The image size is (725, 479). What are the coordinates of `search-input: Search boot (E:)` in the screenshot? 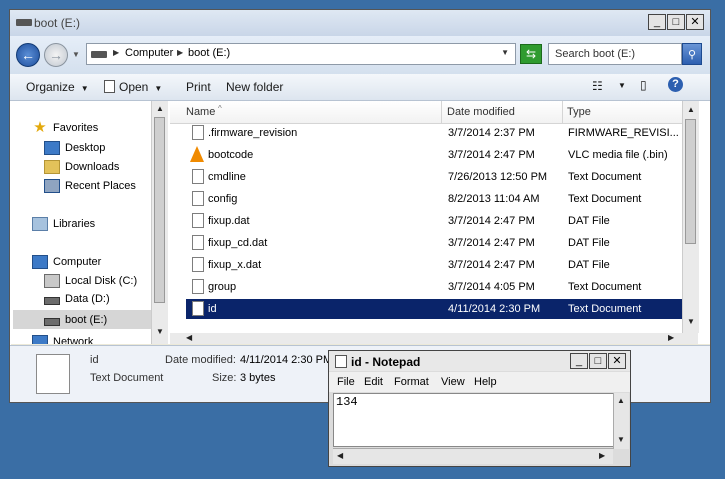 It's located at (615, 54).